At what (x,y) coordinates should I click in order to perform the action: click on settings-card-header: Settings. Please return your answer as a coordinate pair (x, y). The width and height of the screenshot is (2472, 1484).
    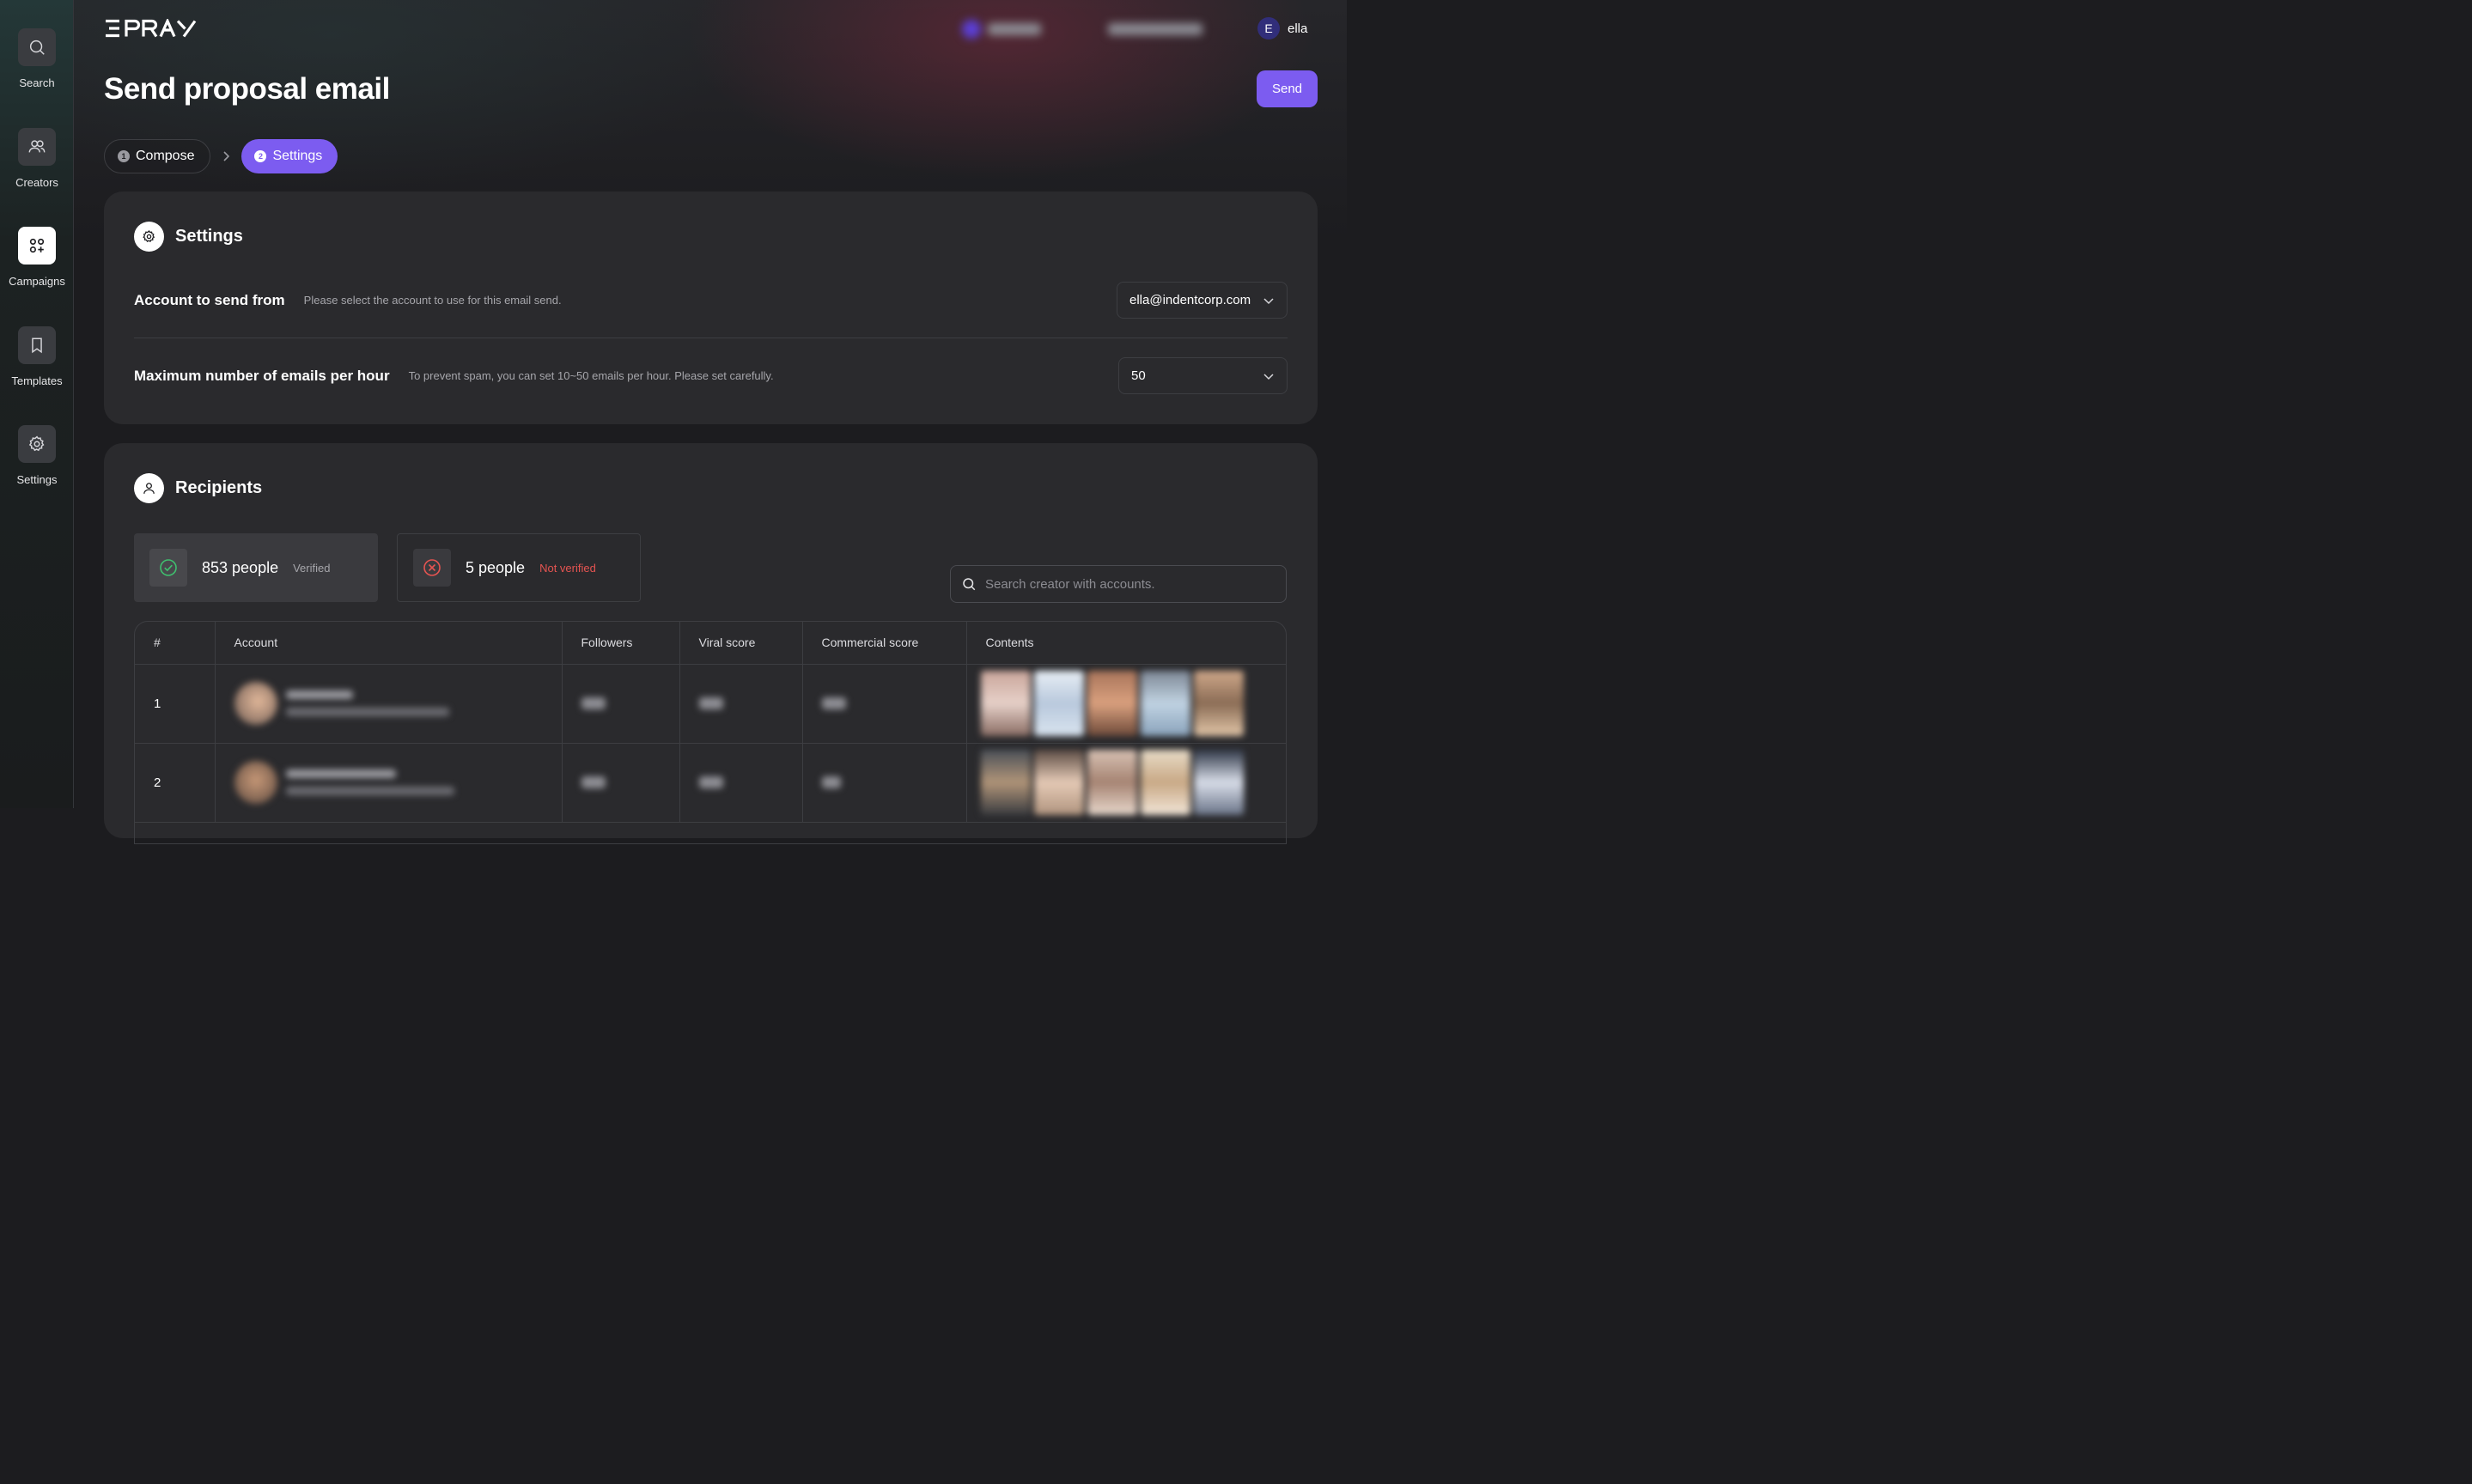
    Looking at the image, I should click on (188, 237).